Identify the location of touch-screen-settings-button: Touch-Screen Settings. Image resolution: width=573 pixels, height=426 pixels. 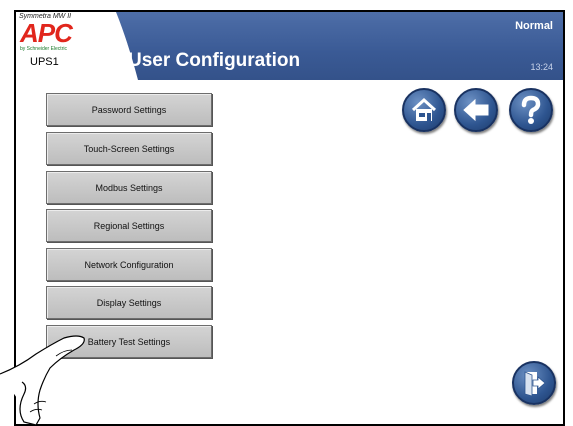
(129, 148).